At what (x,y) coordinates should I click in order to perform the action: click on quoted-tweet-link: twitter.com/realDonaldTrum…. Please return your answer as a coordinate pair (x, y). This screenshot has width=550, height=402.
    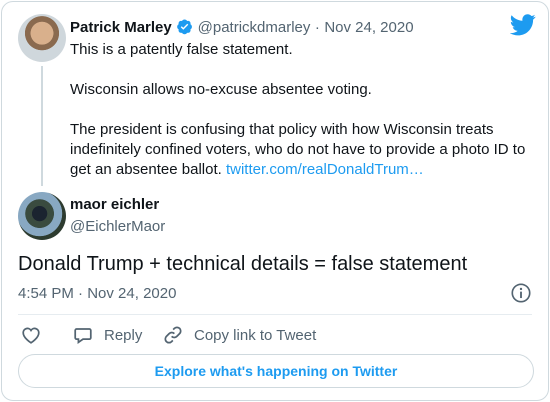
    Looking at the image, I should click on (325, 169).